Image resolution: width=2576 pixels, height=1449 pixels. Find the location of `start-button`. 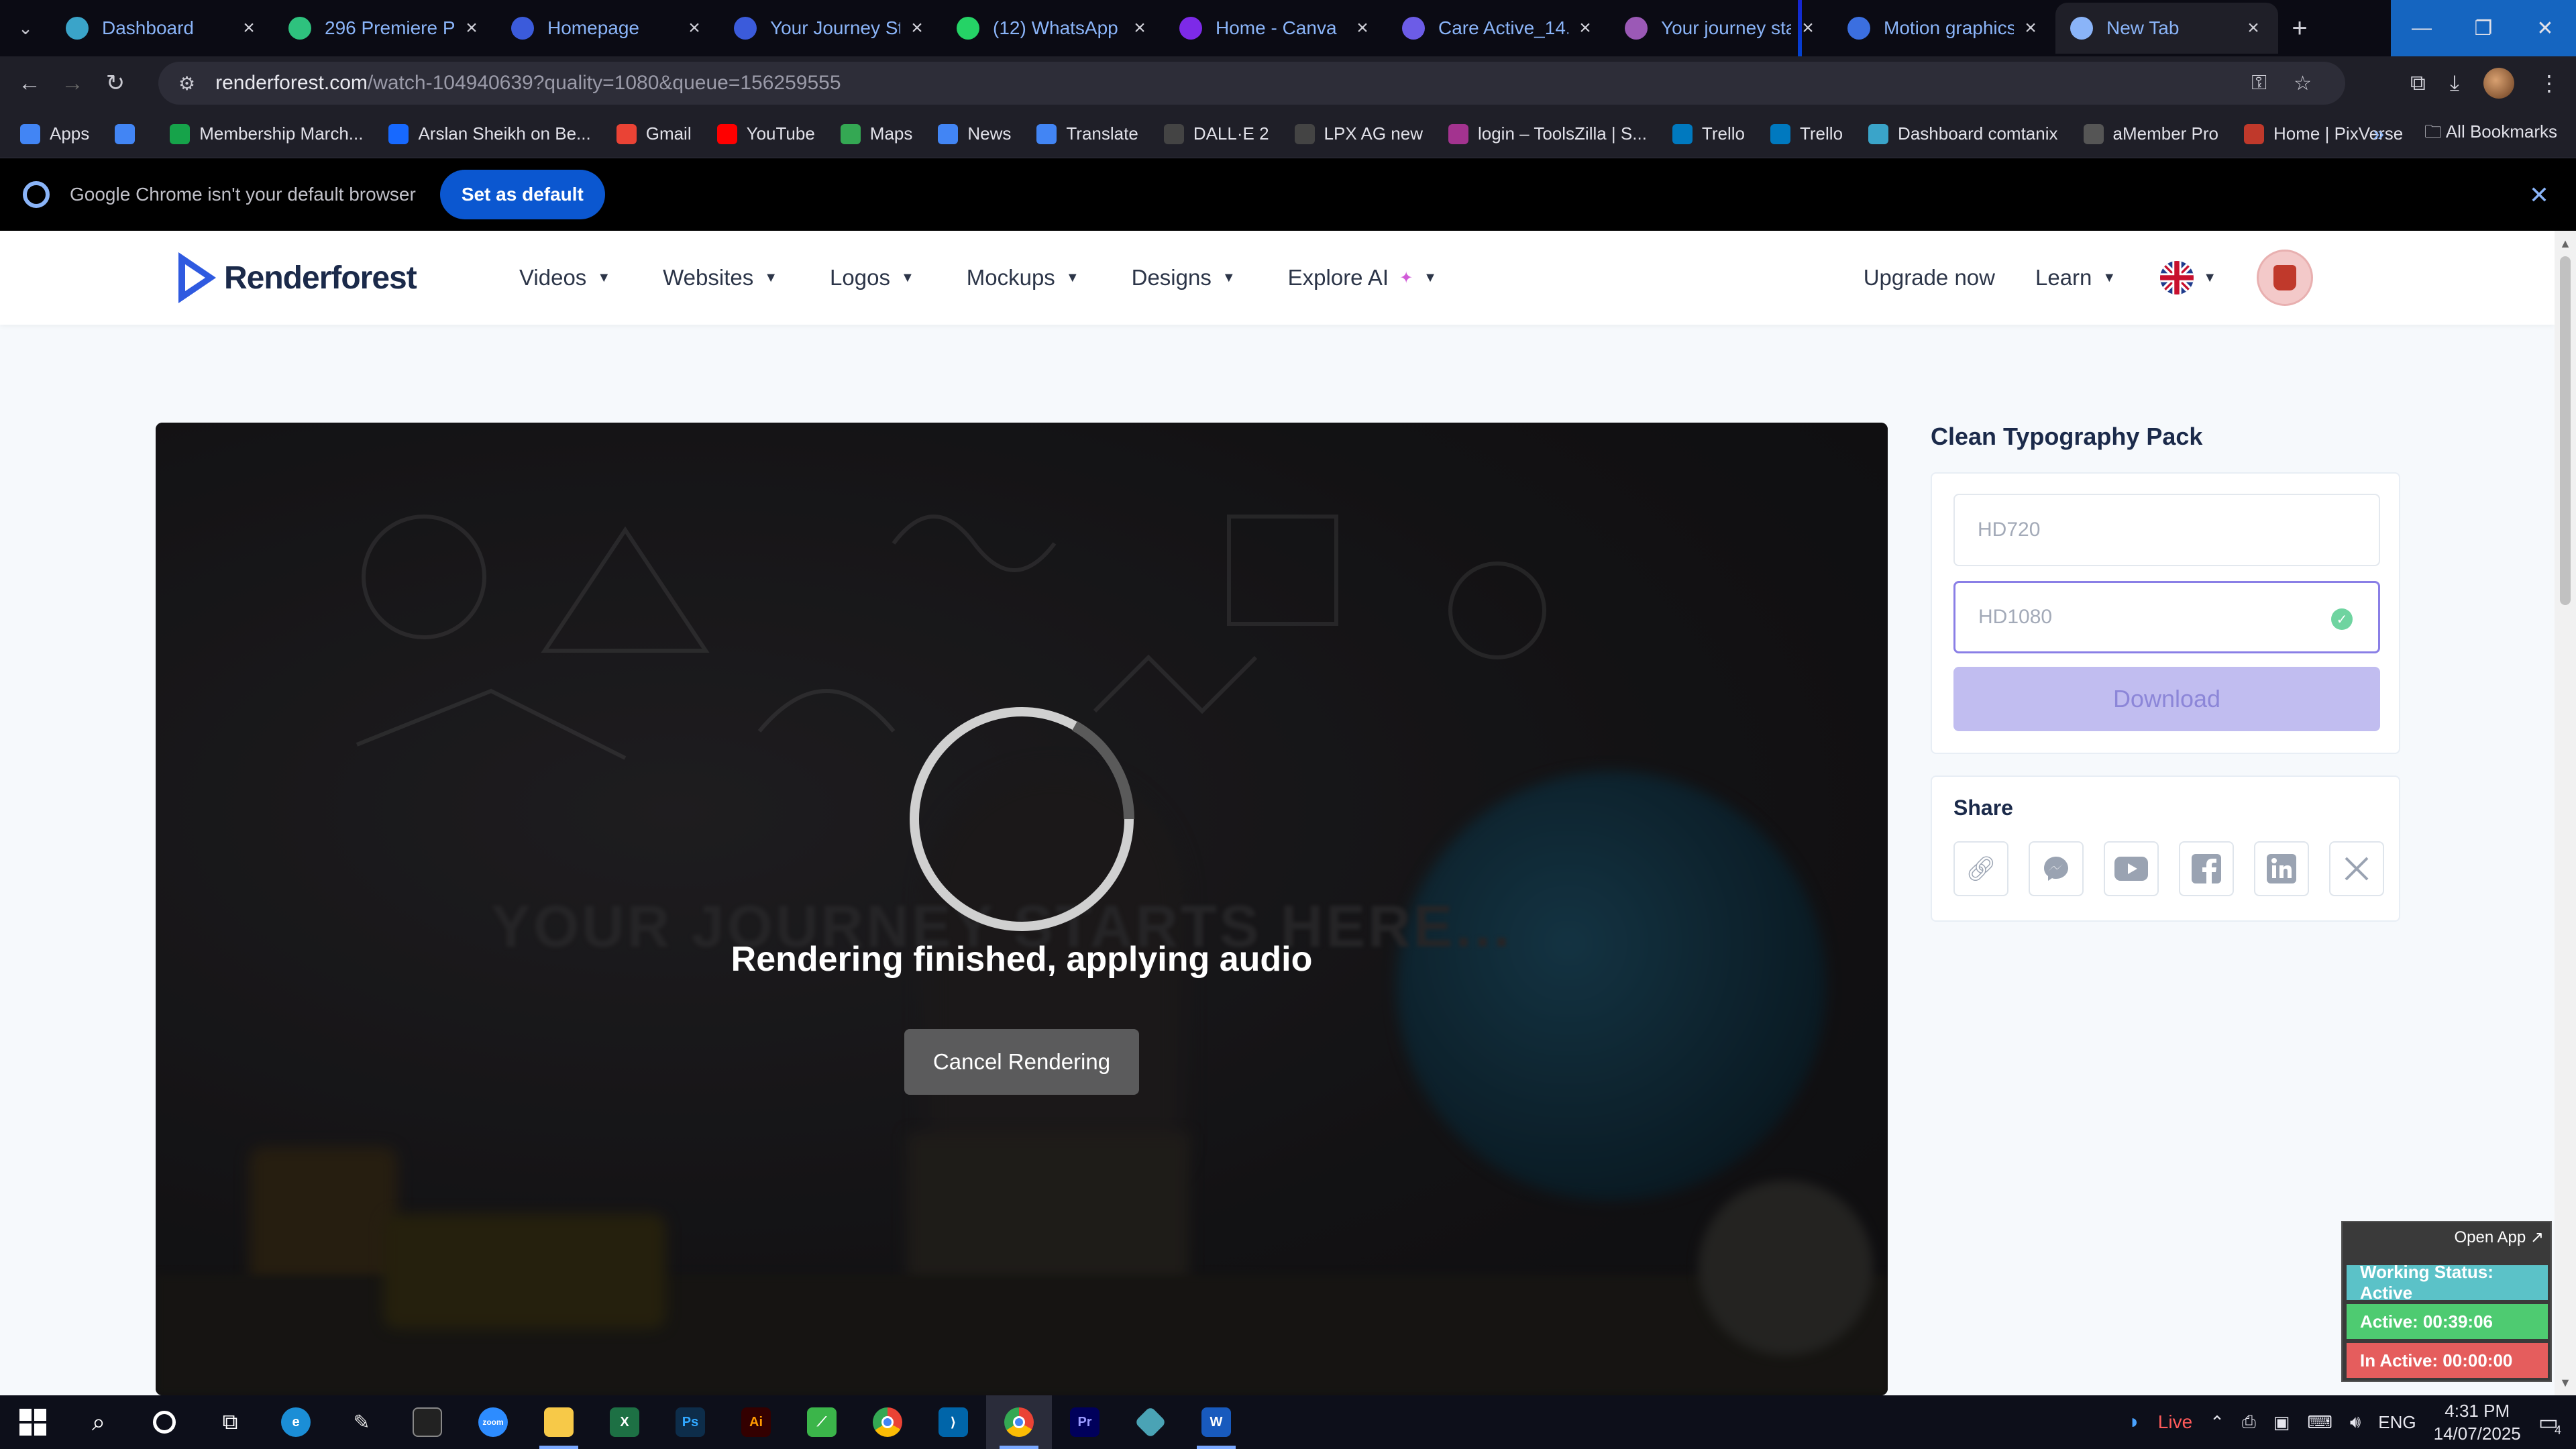

start-button is located at coordinates (33, 1422).